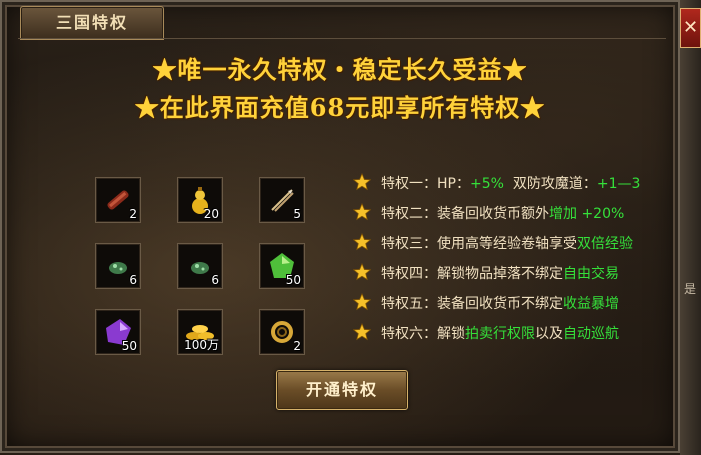 Image resolution: width=701 pixels, height=455 pixels. Describe the element at coordinates (690, 227) in the screenshot. I see `side-strip: 是` at that location.